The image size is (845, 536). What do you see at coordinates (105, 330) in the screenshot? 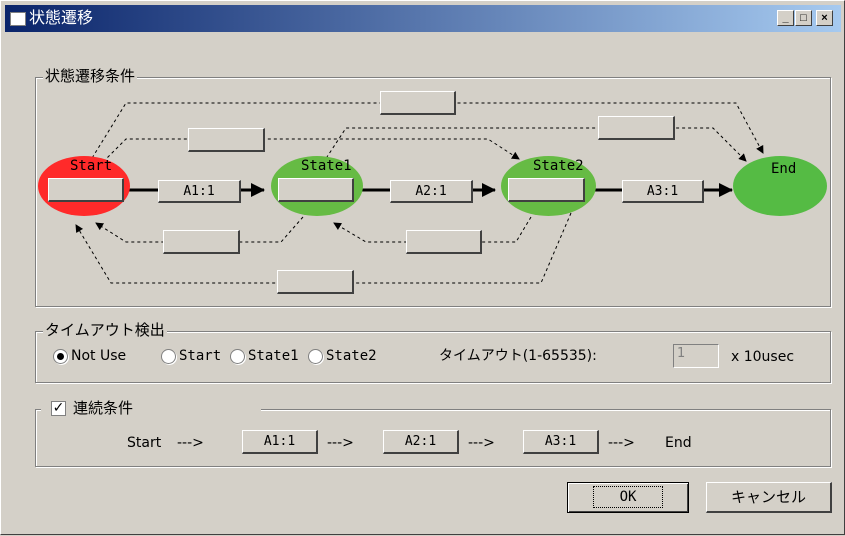
I see `timeout-group-legend: タイムアウト検出` at bounding box center [105, 330].